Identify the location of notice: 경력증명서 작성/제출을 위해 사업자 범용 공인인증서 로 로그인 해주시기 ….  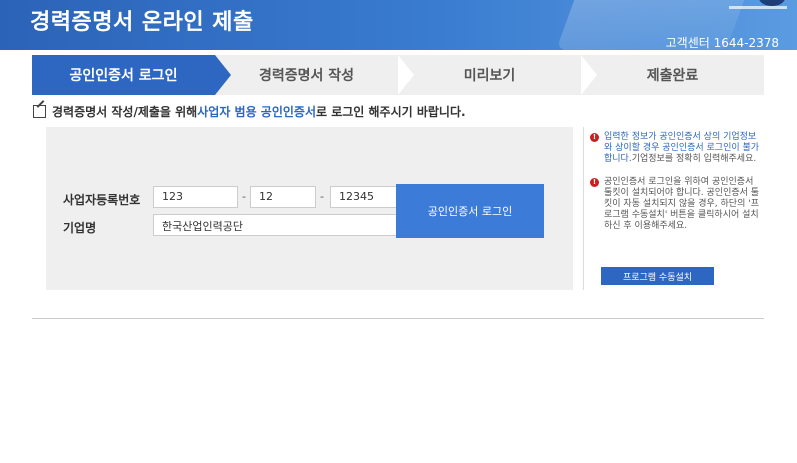
(249, 111).